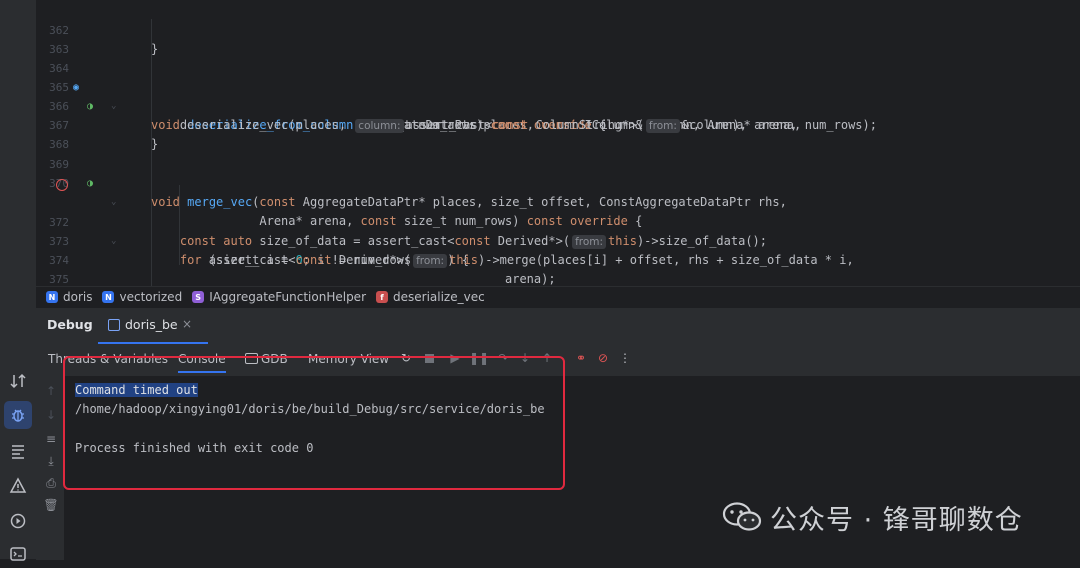 Image resolution: width=1080 pixels, height=568 pixels. I want to click on breadcrumb-item-function: f deserialize_vec, so click(430, 297).